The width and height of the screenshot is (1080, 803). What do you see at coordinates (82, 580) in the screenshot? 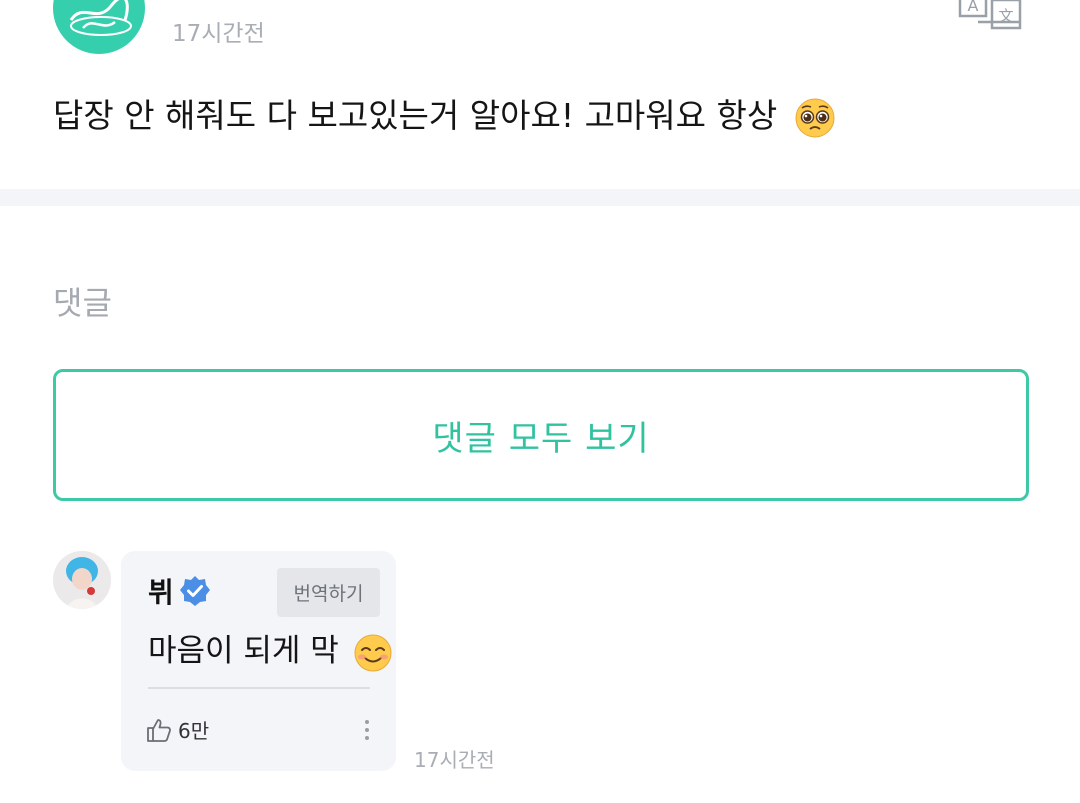
I see `commenter-avatar` at bounding box center [82, 580].